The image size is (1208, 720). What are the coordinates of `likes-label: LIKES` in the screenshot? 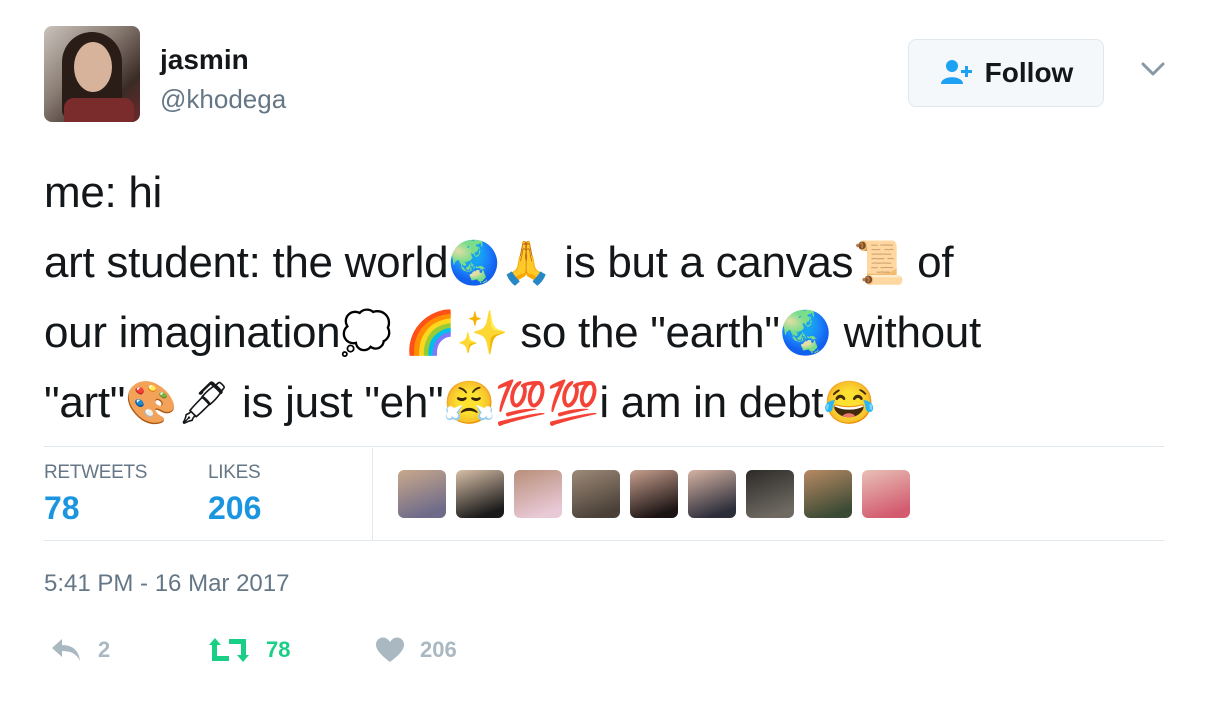 It's located at (234, 473).